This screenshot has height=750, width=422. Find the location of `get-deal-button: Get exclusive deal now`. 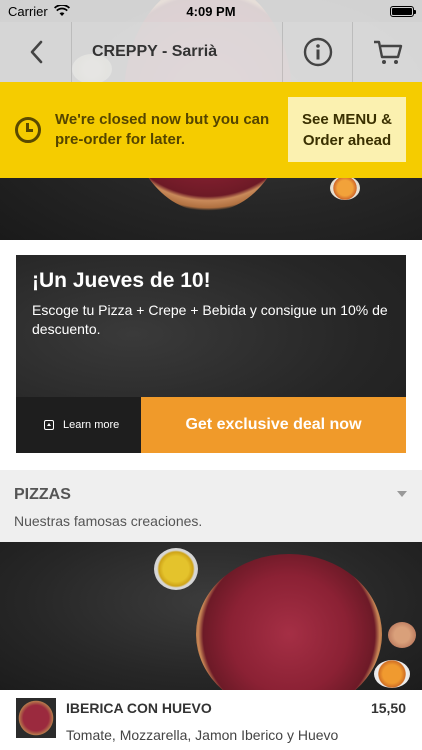

get-deal-button: Get exclusive deal now is located at coordinates (273, 425).